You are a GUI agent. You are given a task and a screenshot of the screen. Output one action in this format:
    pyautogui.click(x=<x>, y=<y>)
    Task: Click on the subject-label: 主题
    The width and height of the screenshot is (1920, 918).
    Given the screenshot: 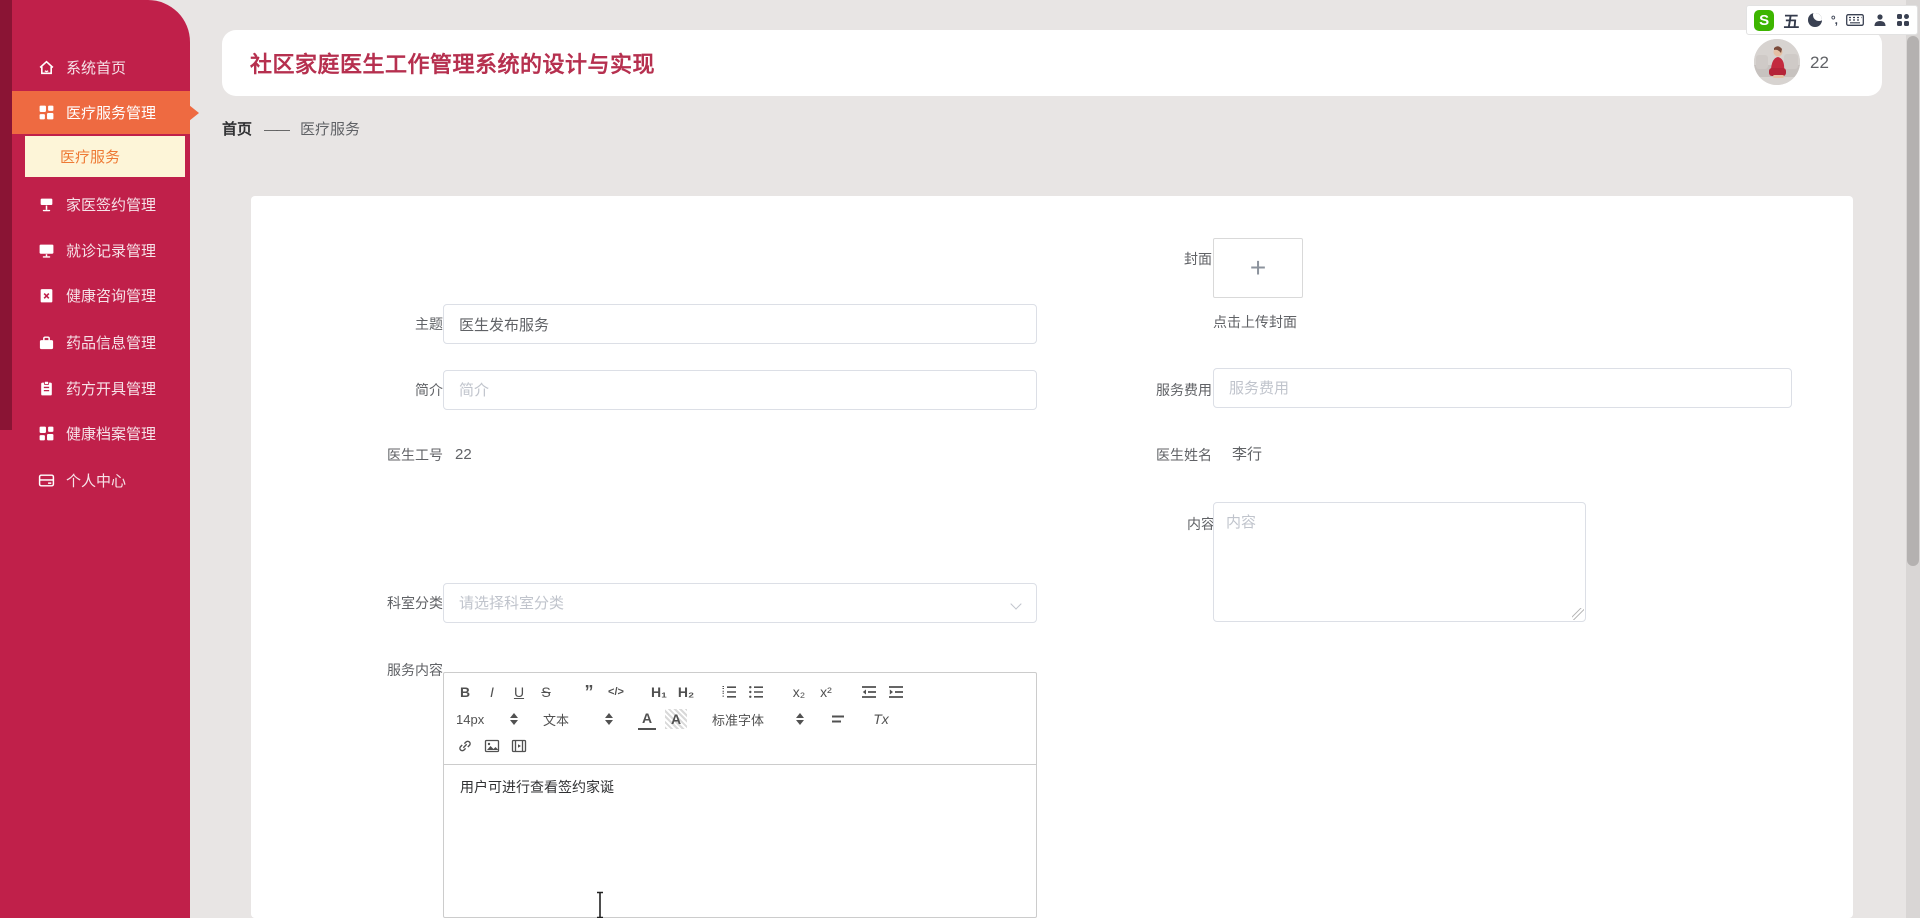 What is the action you would take?
    pyautogui.click(x=429, y=324)
    